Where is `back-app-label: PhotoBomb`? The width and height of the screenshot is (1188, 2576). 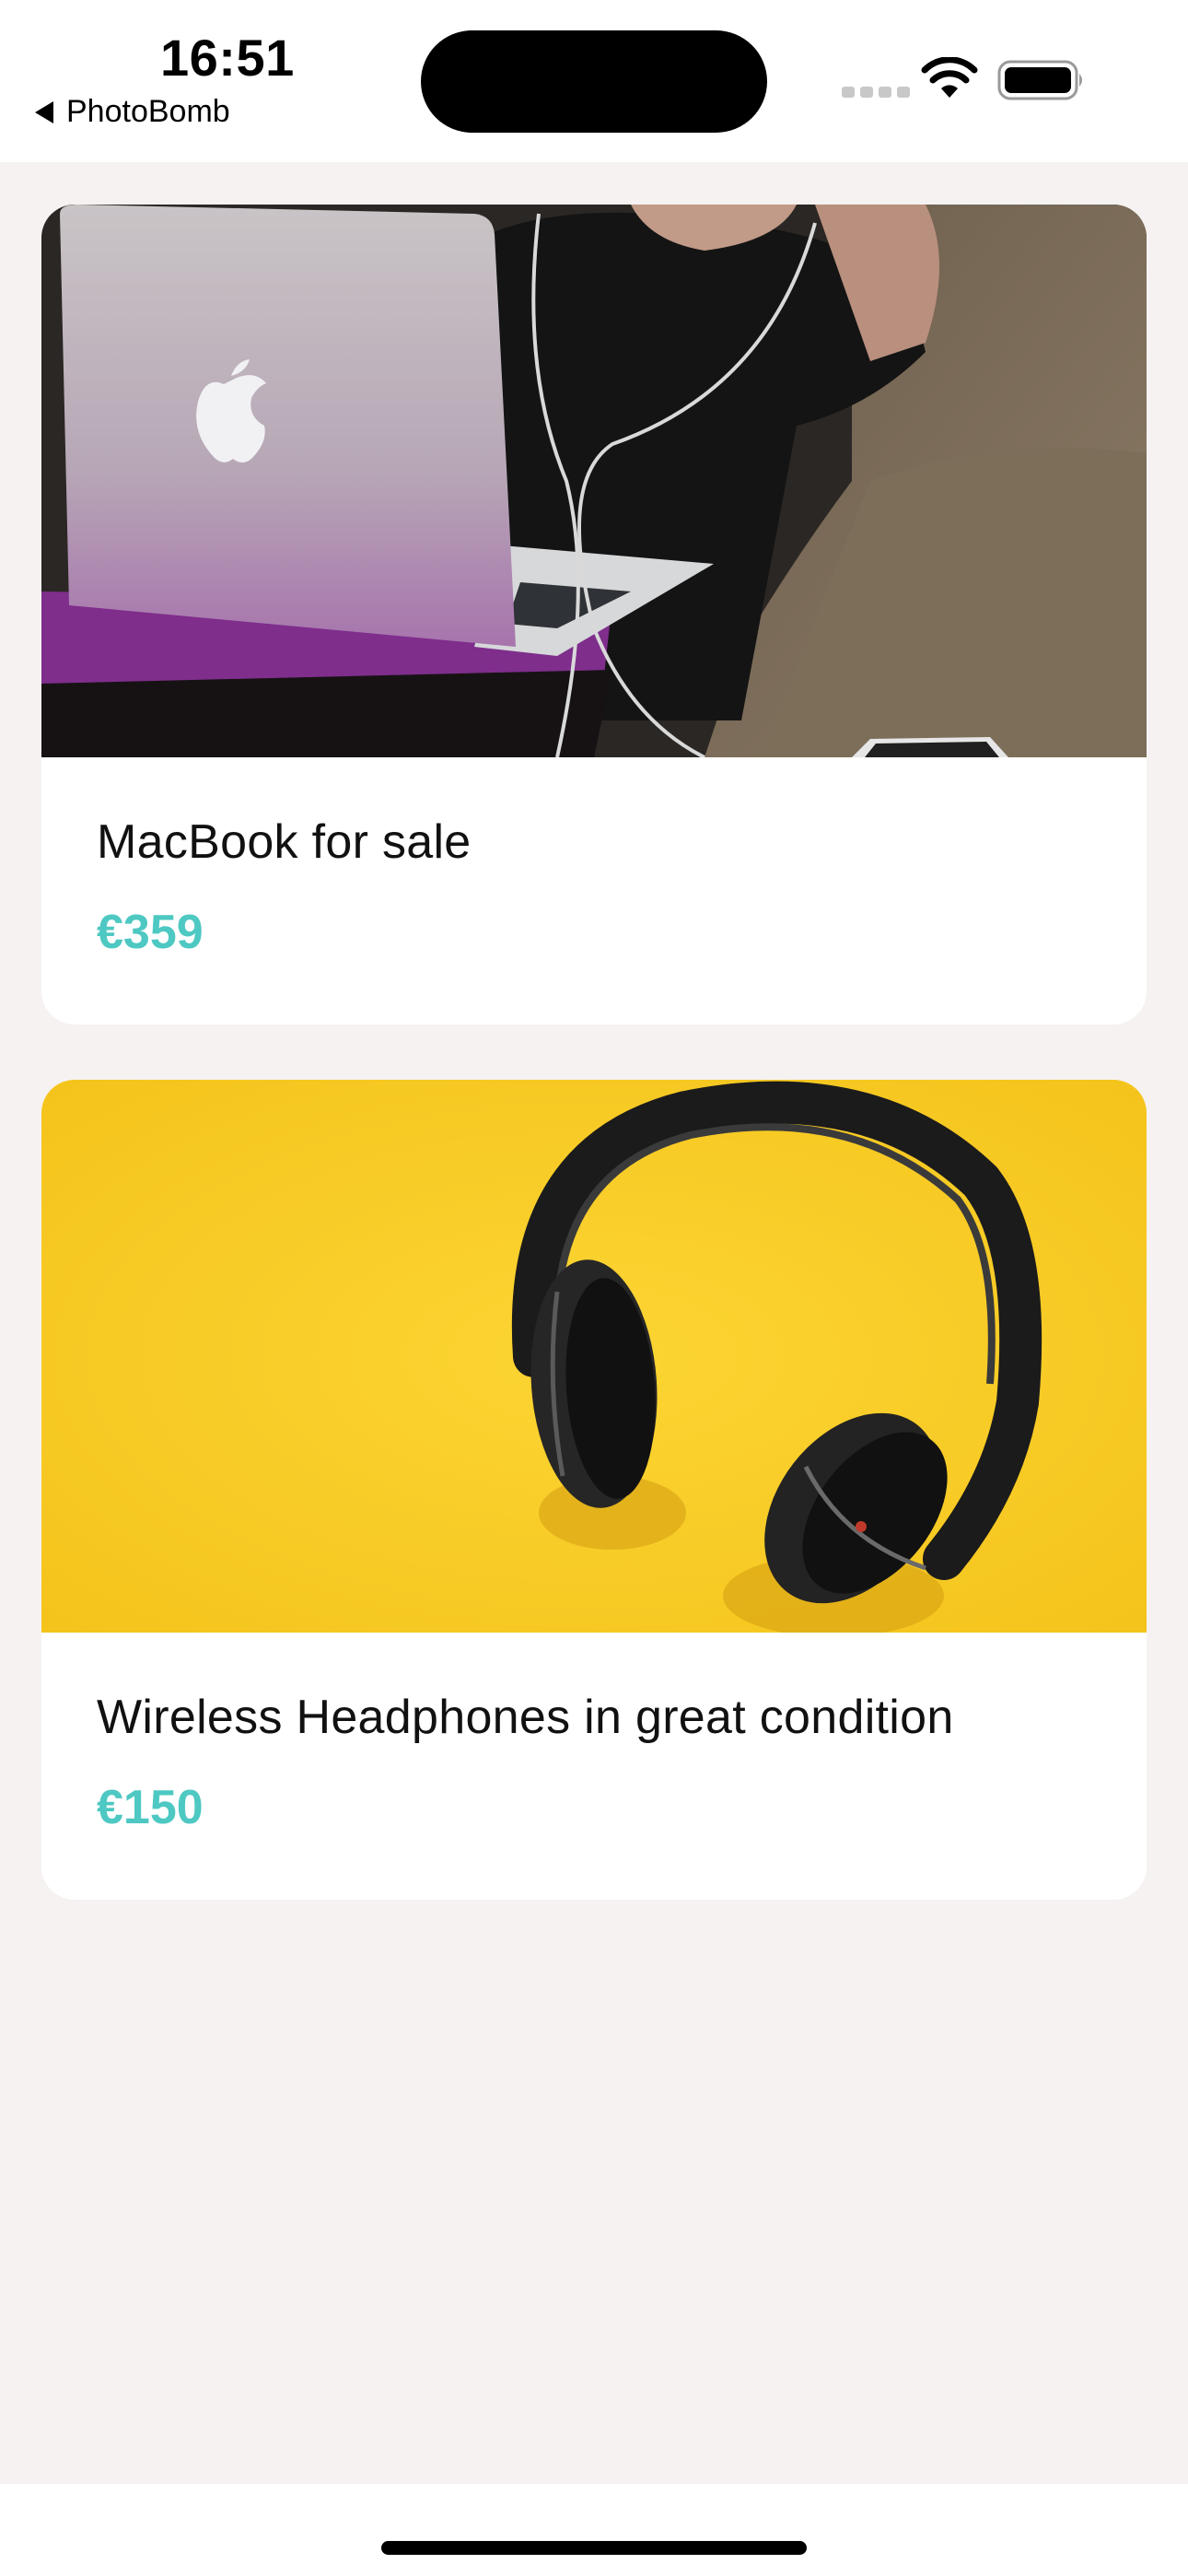
back-app-label: PhotoBomb is located at coordinates (148, 111).